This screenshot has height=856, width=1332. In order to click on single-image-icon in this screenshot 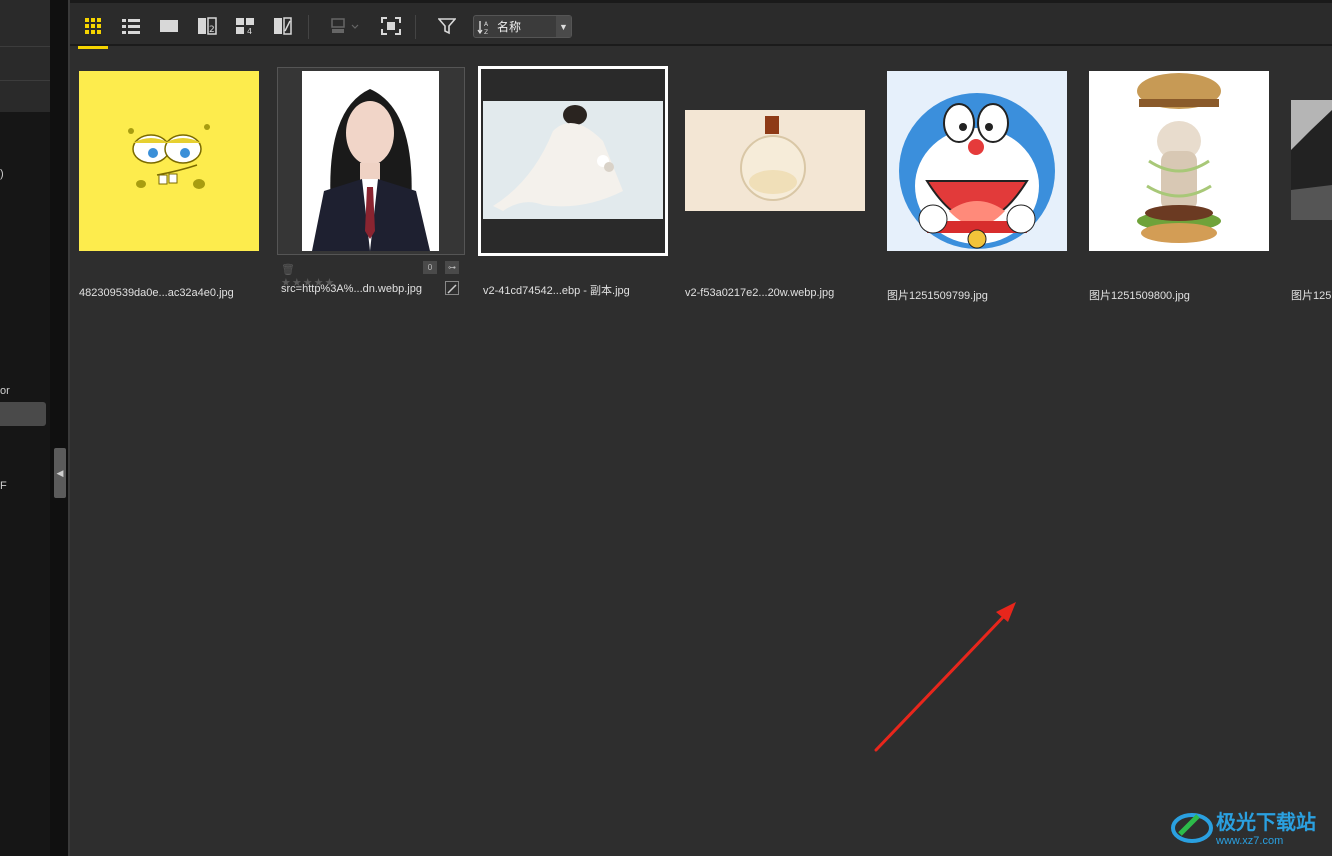, I will do `click(169, 26)`.